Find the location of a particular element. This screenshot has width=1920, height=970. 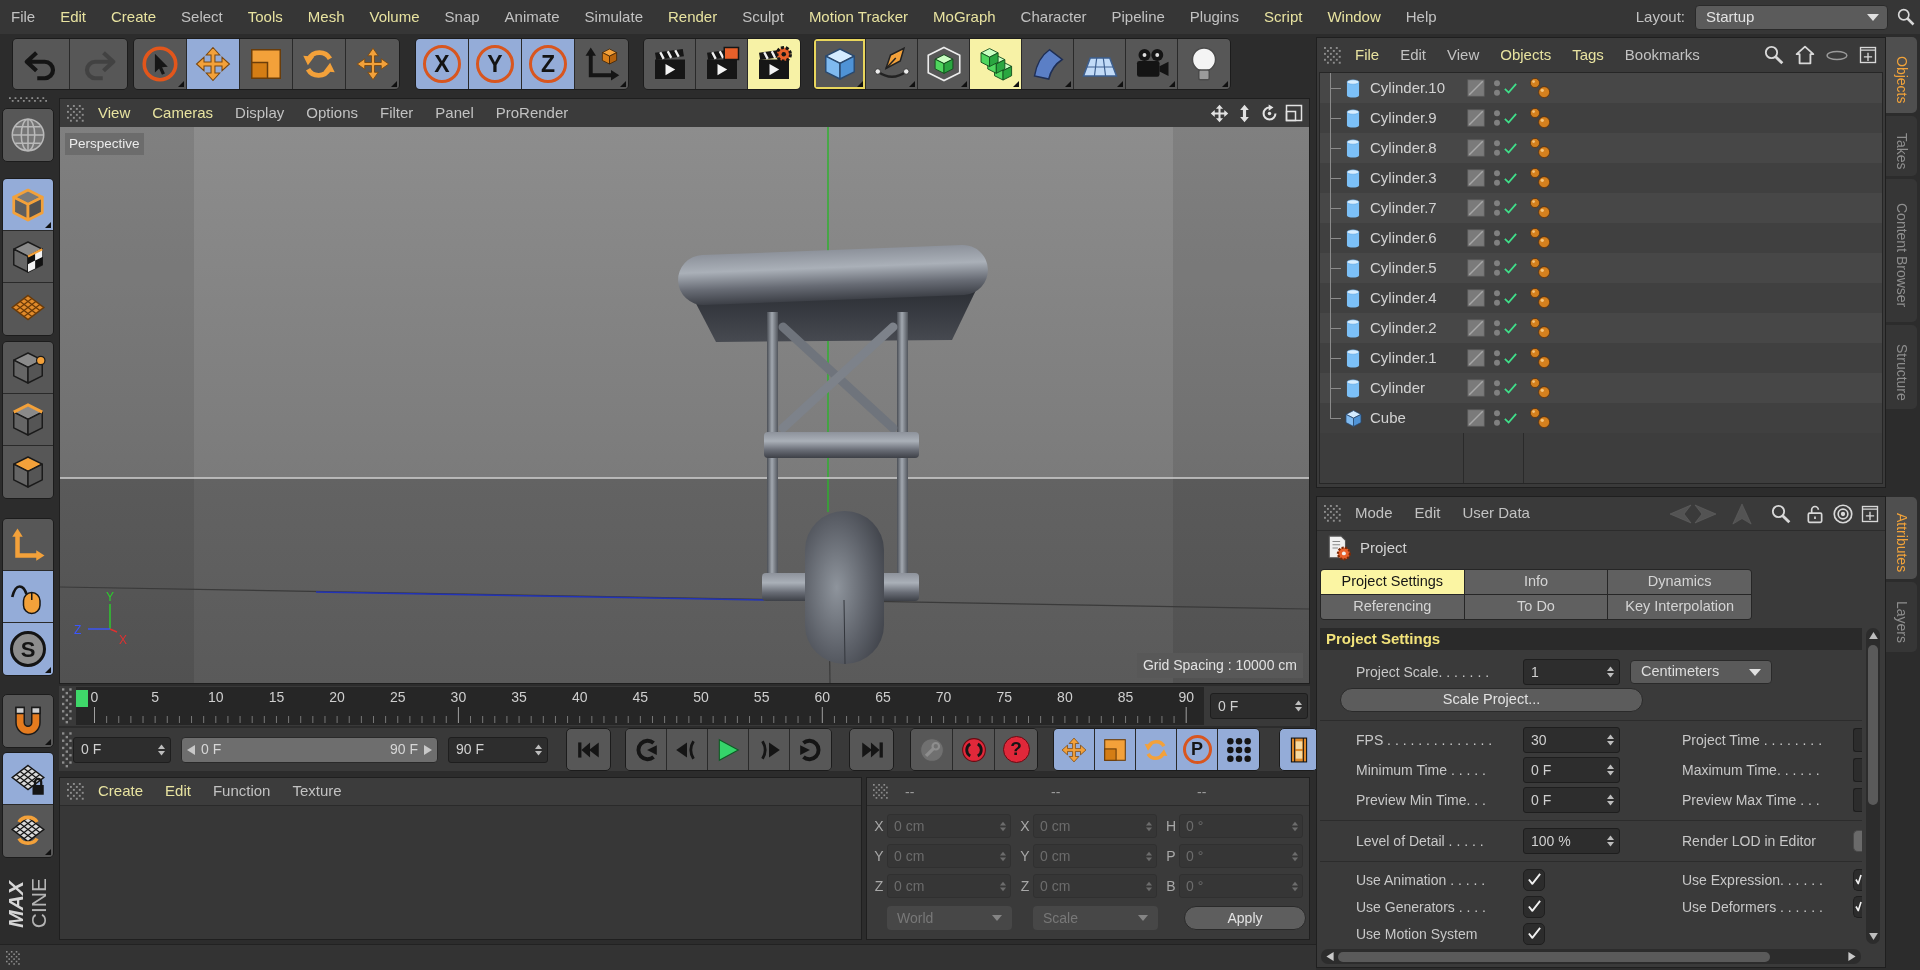

menu-item: View is located at coordinates (1463, 55).